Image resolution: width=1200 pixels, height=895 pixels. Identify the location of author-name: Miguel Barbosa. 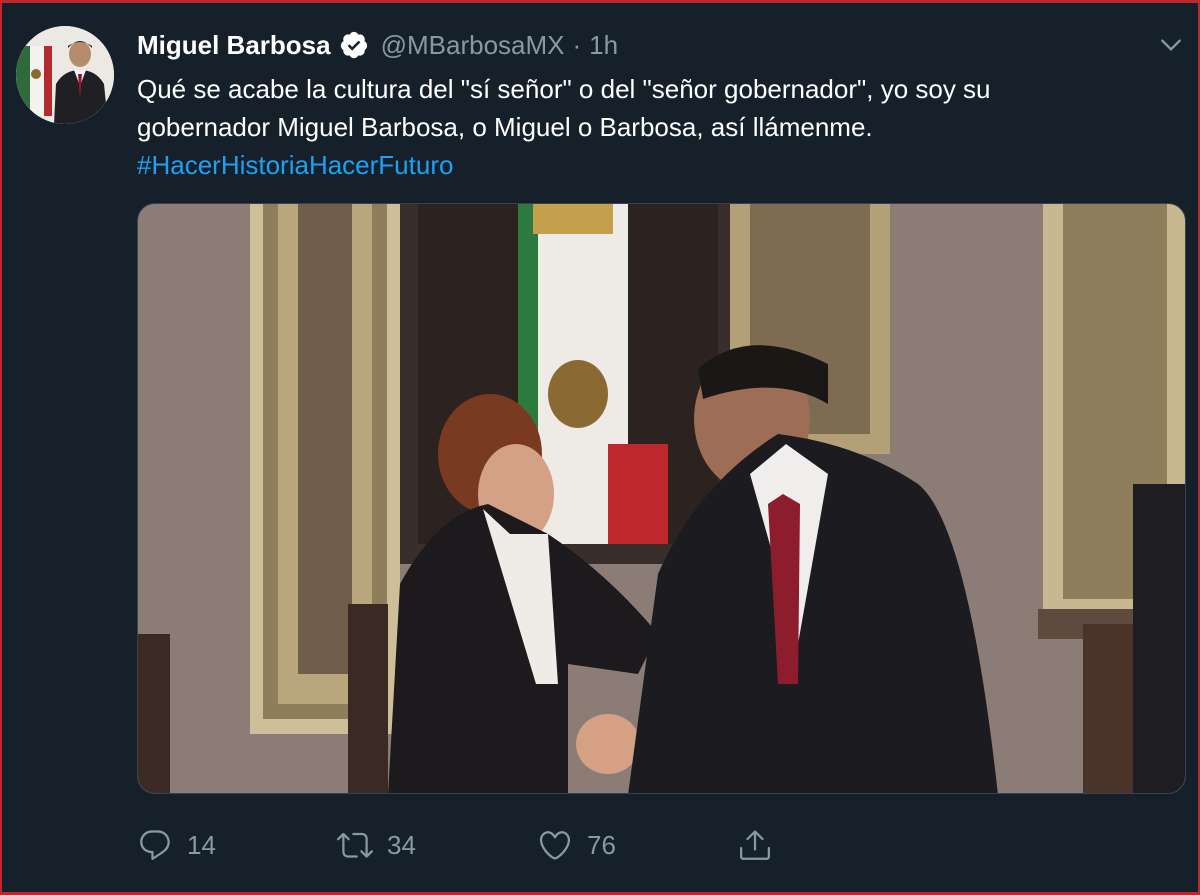
(234, 45).